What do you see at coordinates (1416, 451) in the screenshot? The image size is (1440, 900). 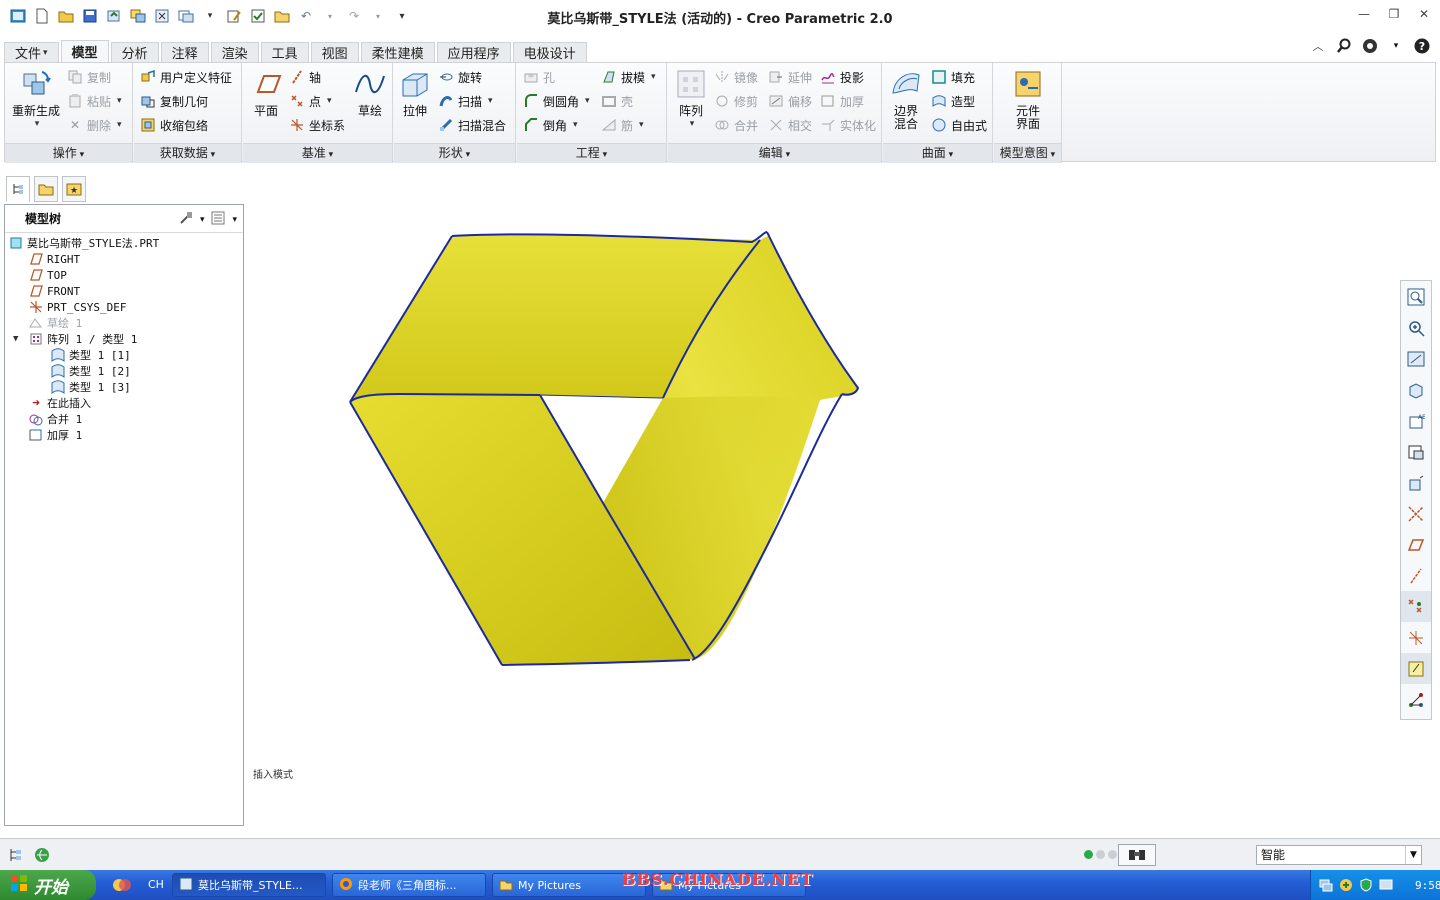 I see `display-style-icon` at bounding box center [1416, 451].